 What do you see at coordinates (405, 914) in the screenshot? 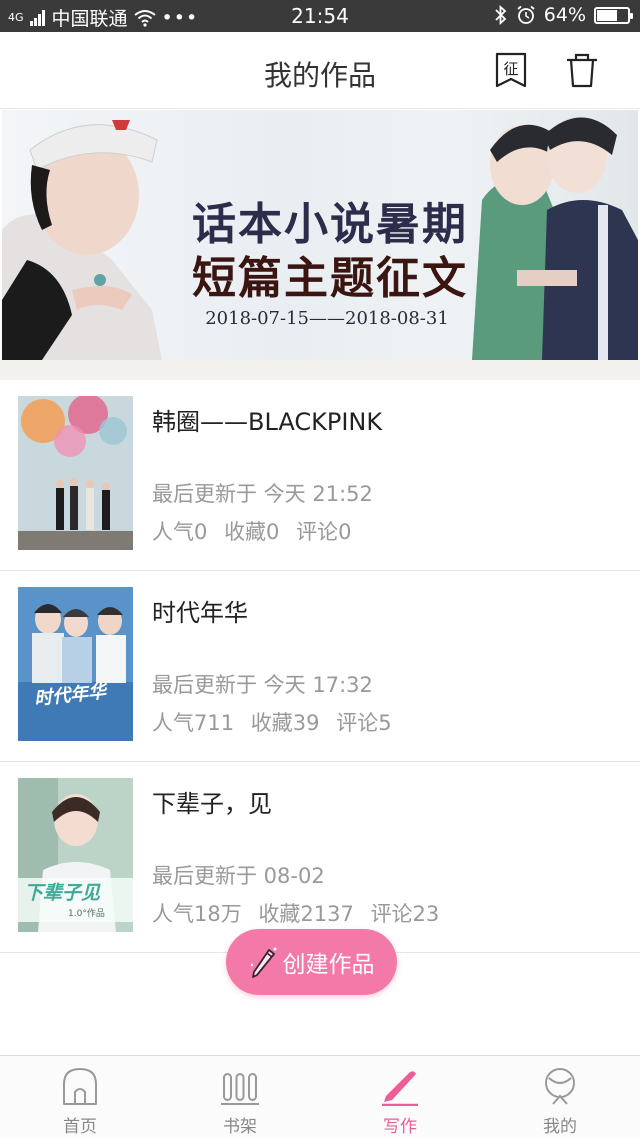
I see `work-comments: 评论23` at bounding box center [405, 914].